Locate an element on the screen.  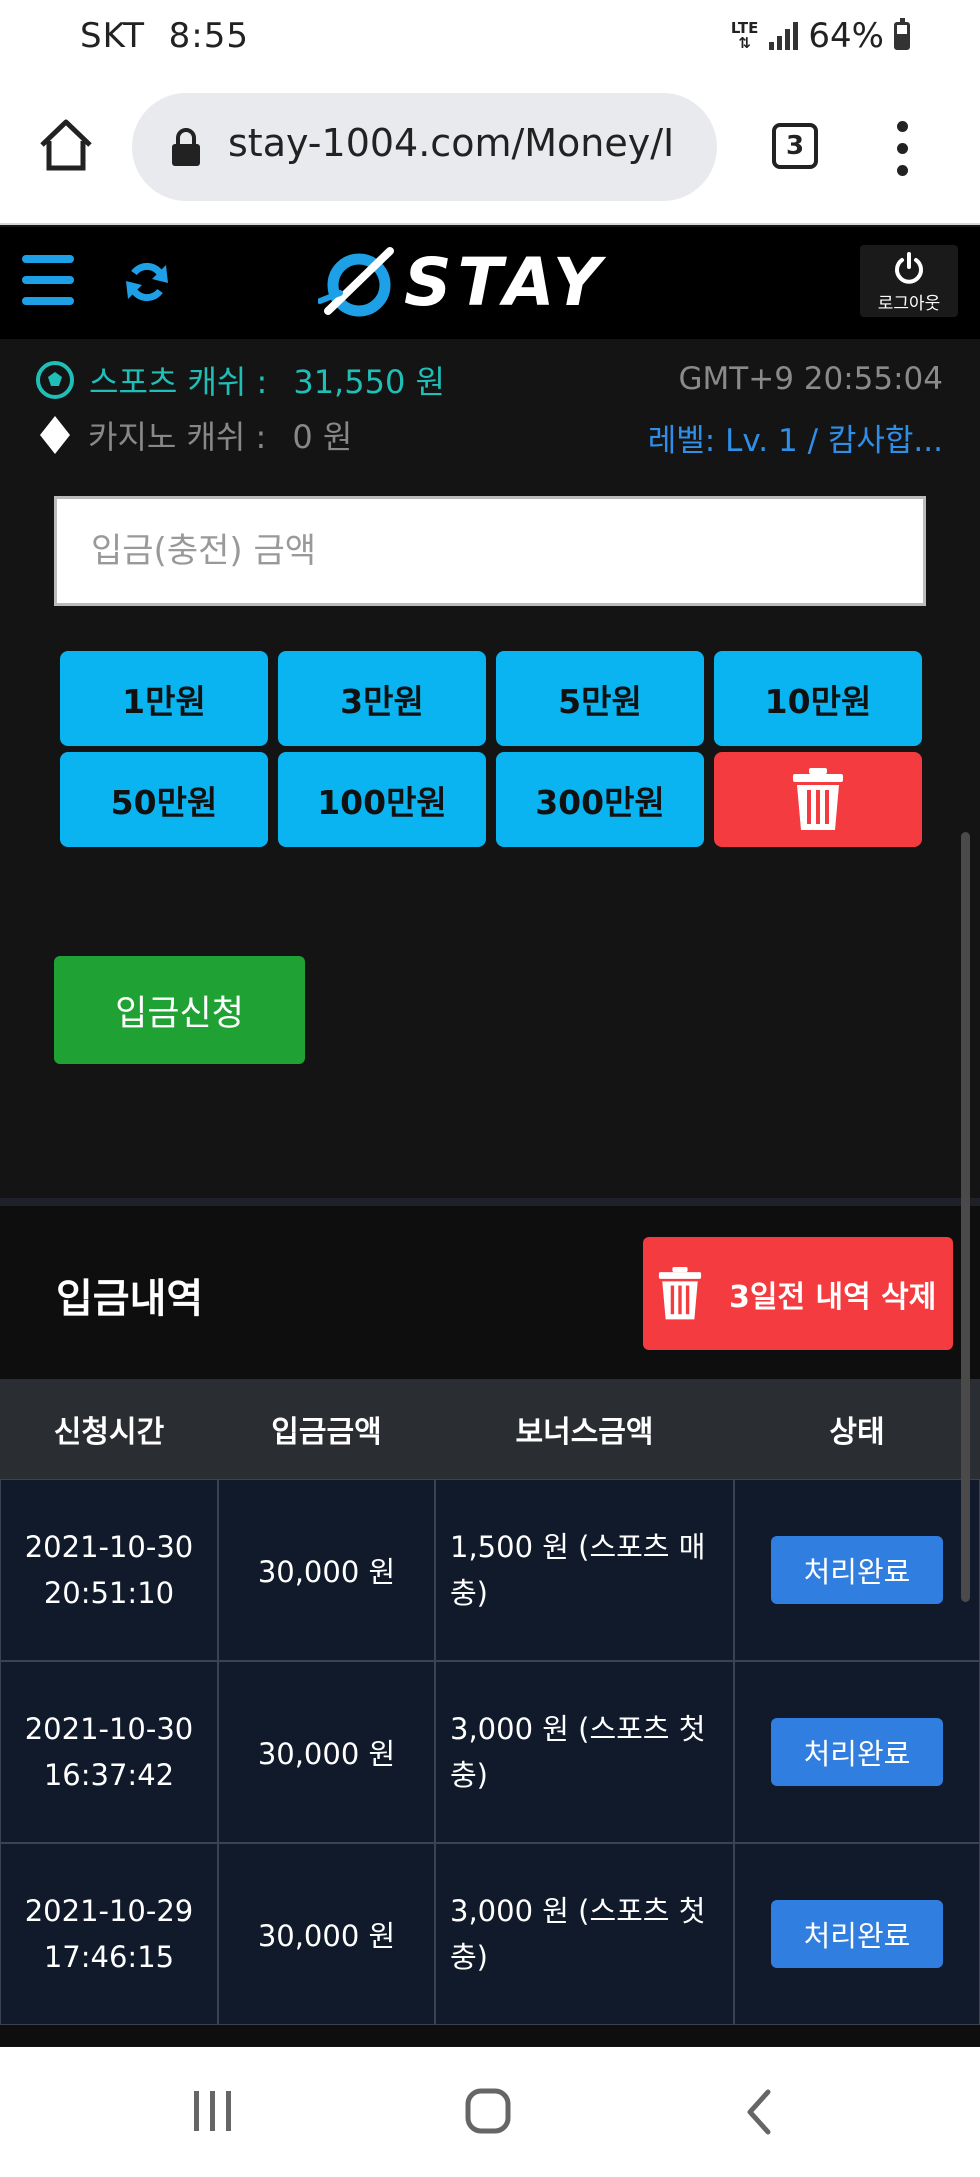
request-time-cell: 2021-10-30 20:51:10 is located at coordinates (109, 1570).